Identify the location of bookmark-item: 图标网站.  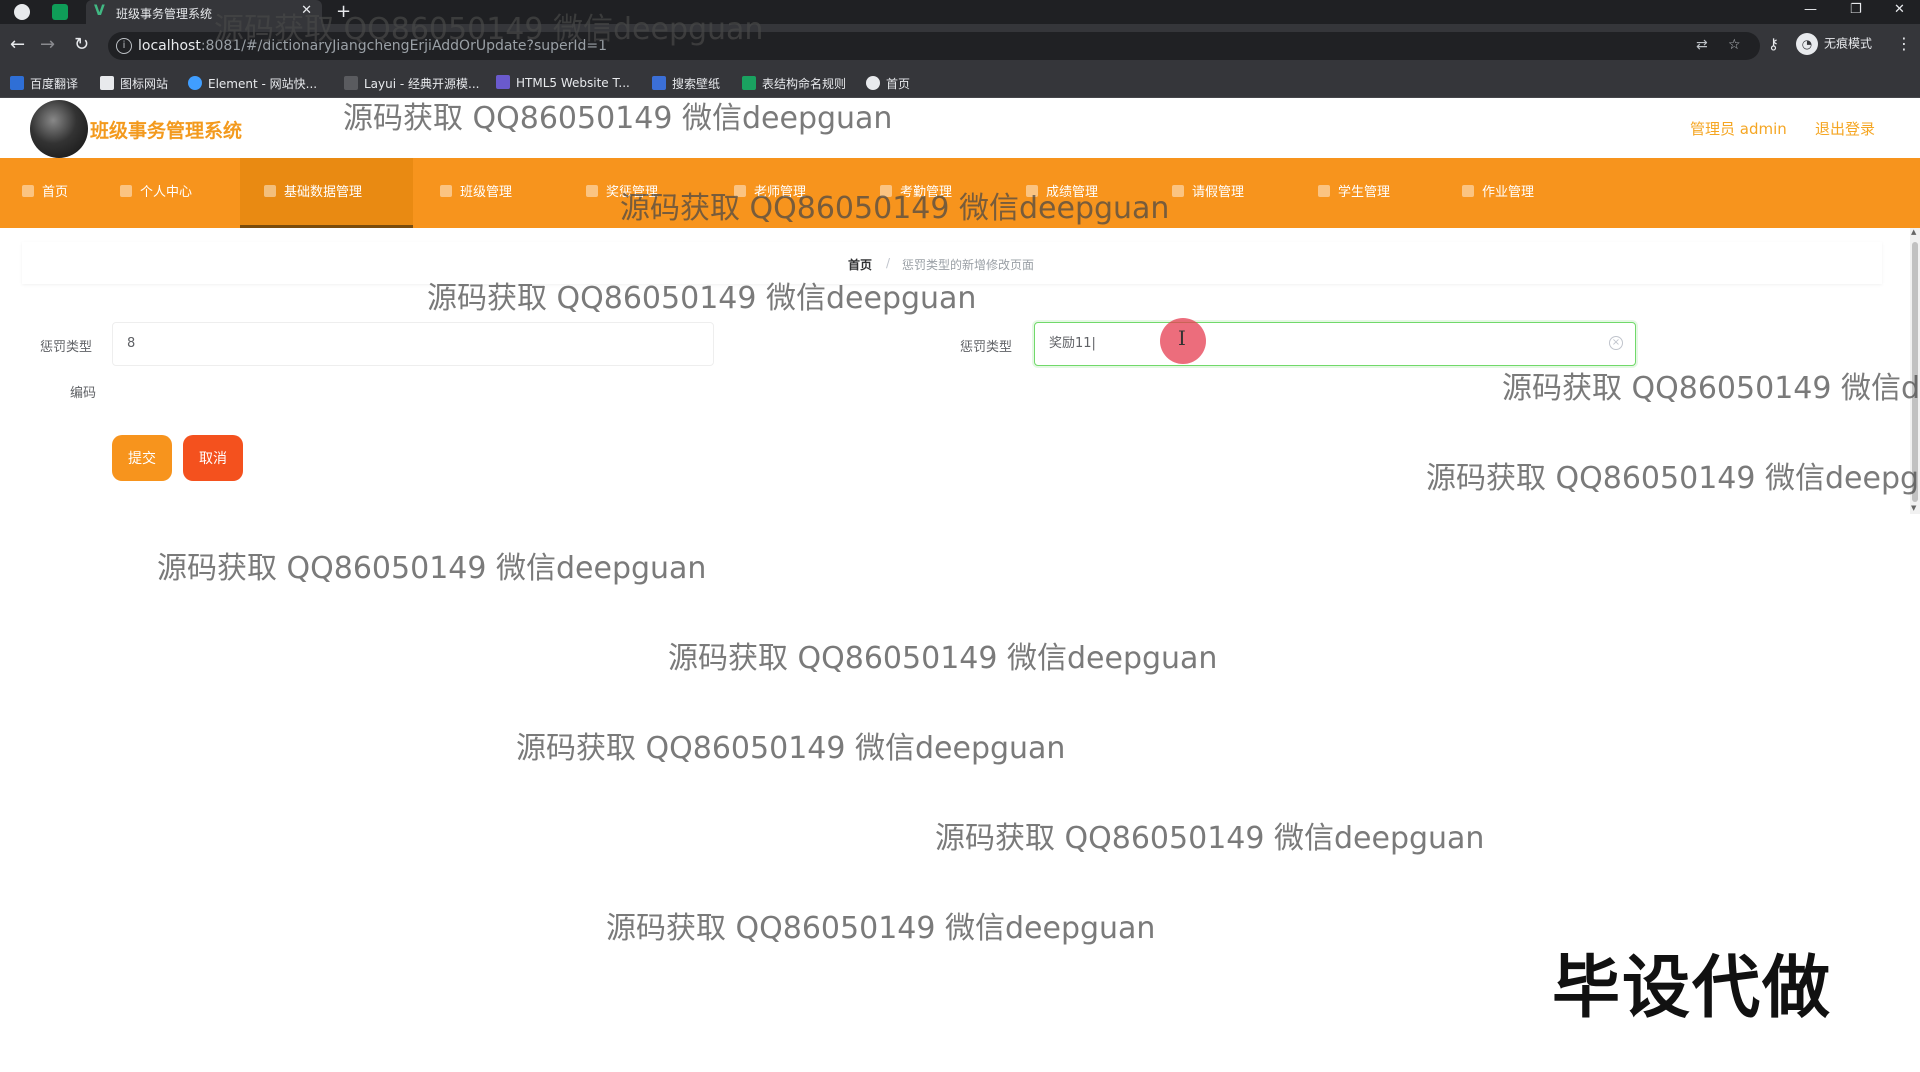
(134, 83).